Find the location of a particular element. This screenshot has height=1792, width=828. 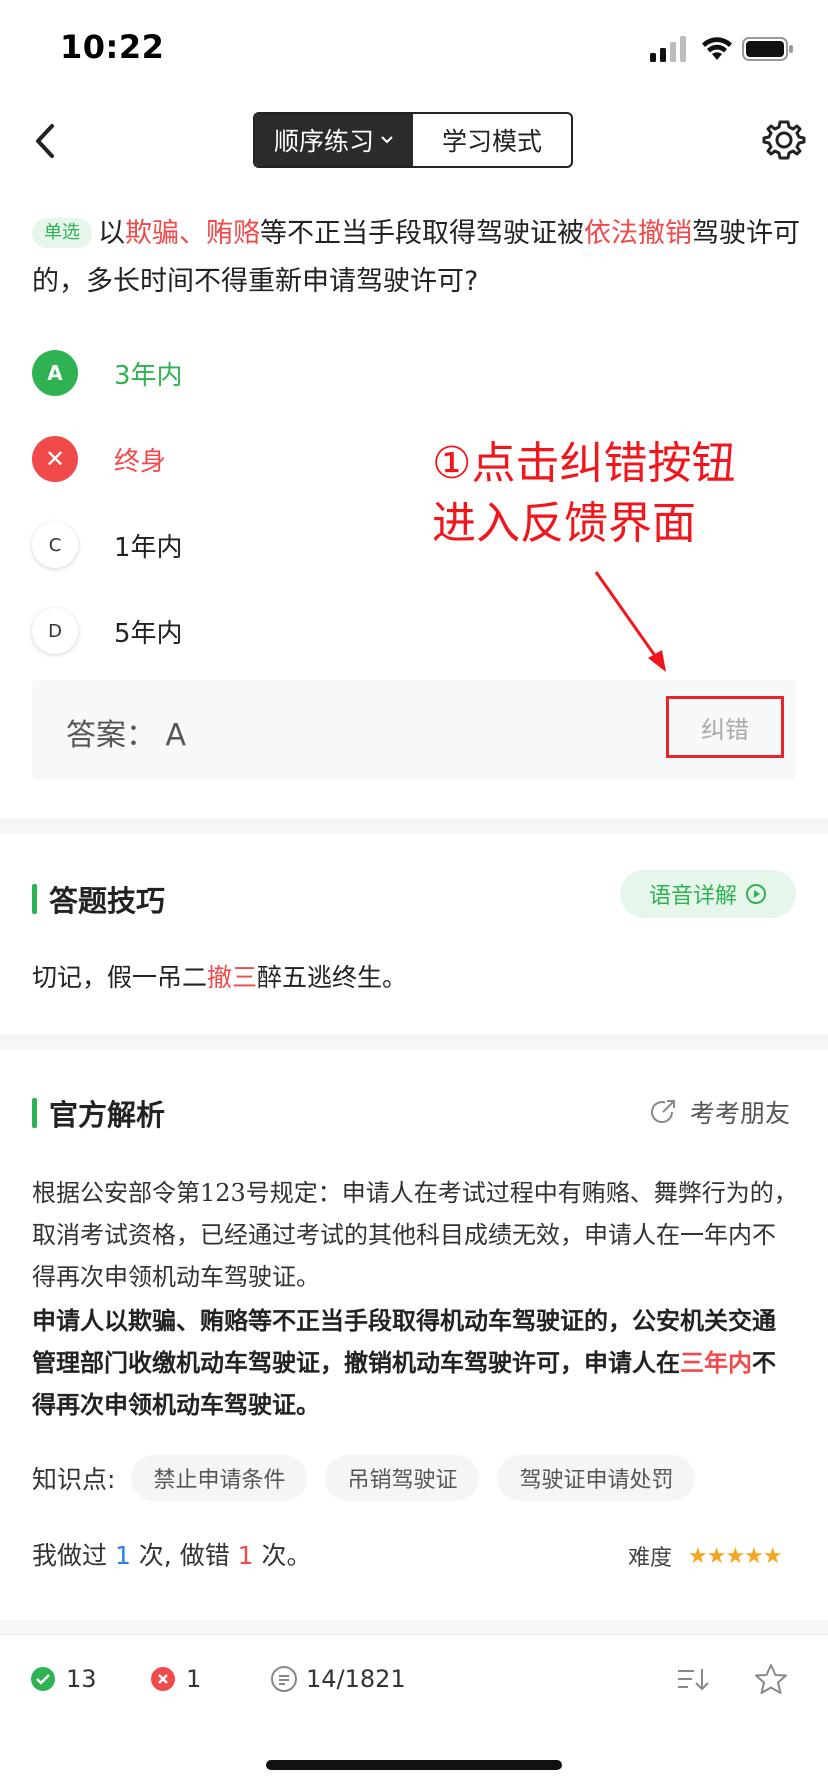

done-count: 1 is located at coordinates (122, 1555).